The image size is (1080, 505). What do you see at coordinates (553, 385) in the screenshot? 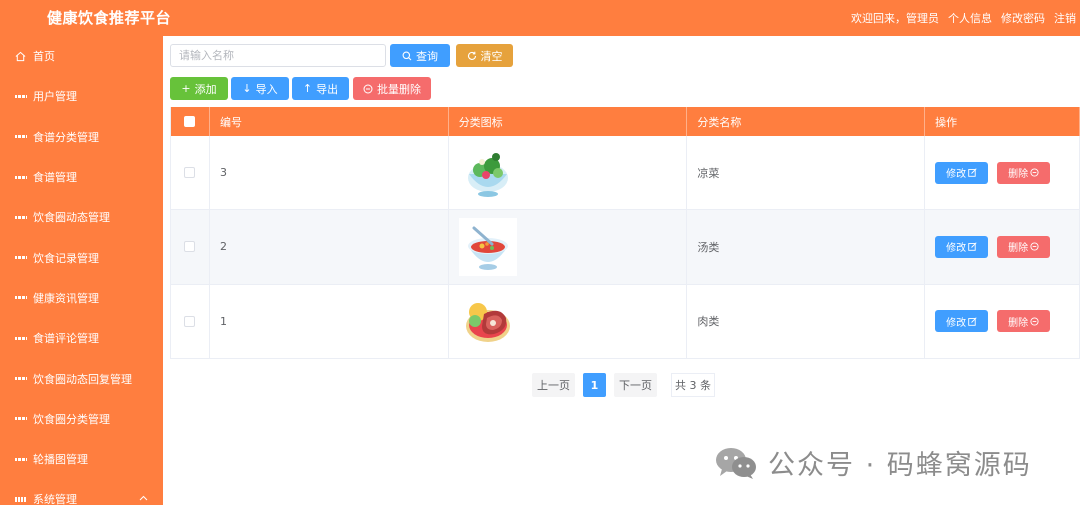
I see `prev-page-button: 上一页` at bounding box center [553, 385].